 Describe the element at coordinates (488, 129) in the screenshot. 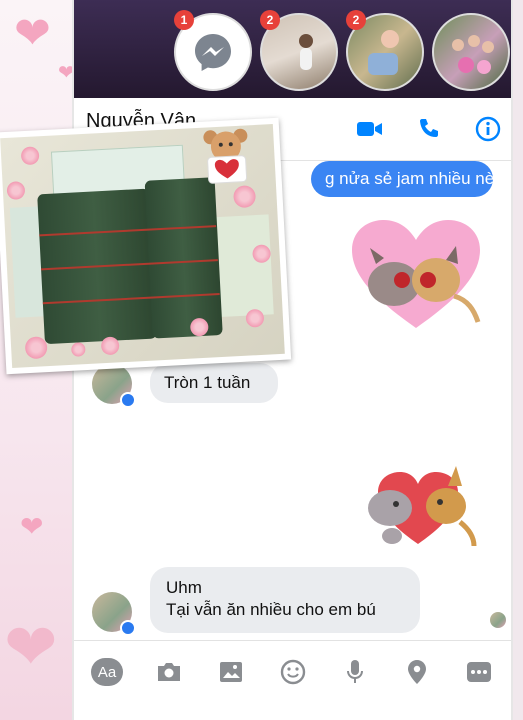

I see `info-icon` at that location.